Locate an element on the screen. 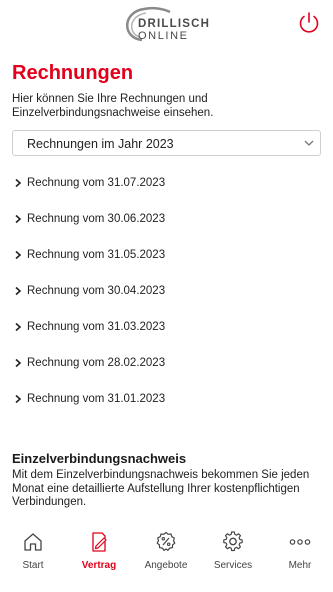 Image resolution: width=333 pixels, height=592 pixels. app-header: DRILLISCH ONLINE is located at coordinates (166, 26).